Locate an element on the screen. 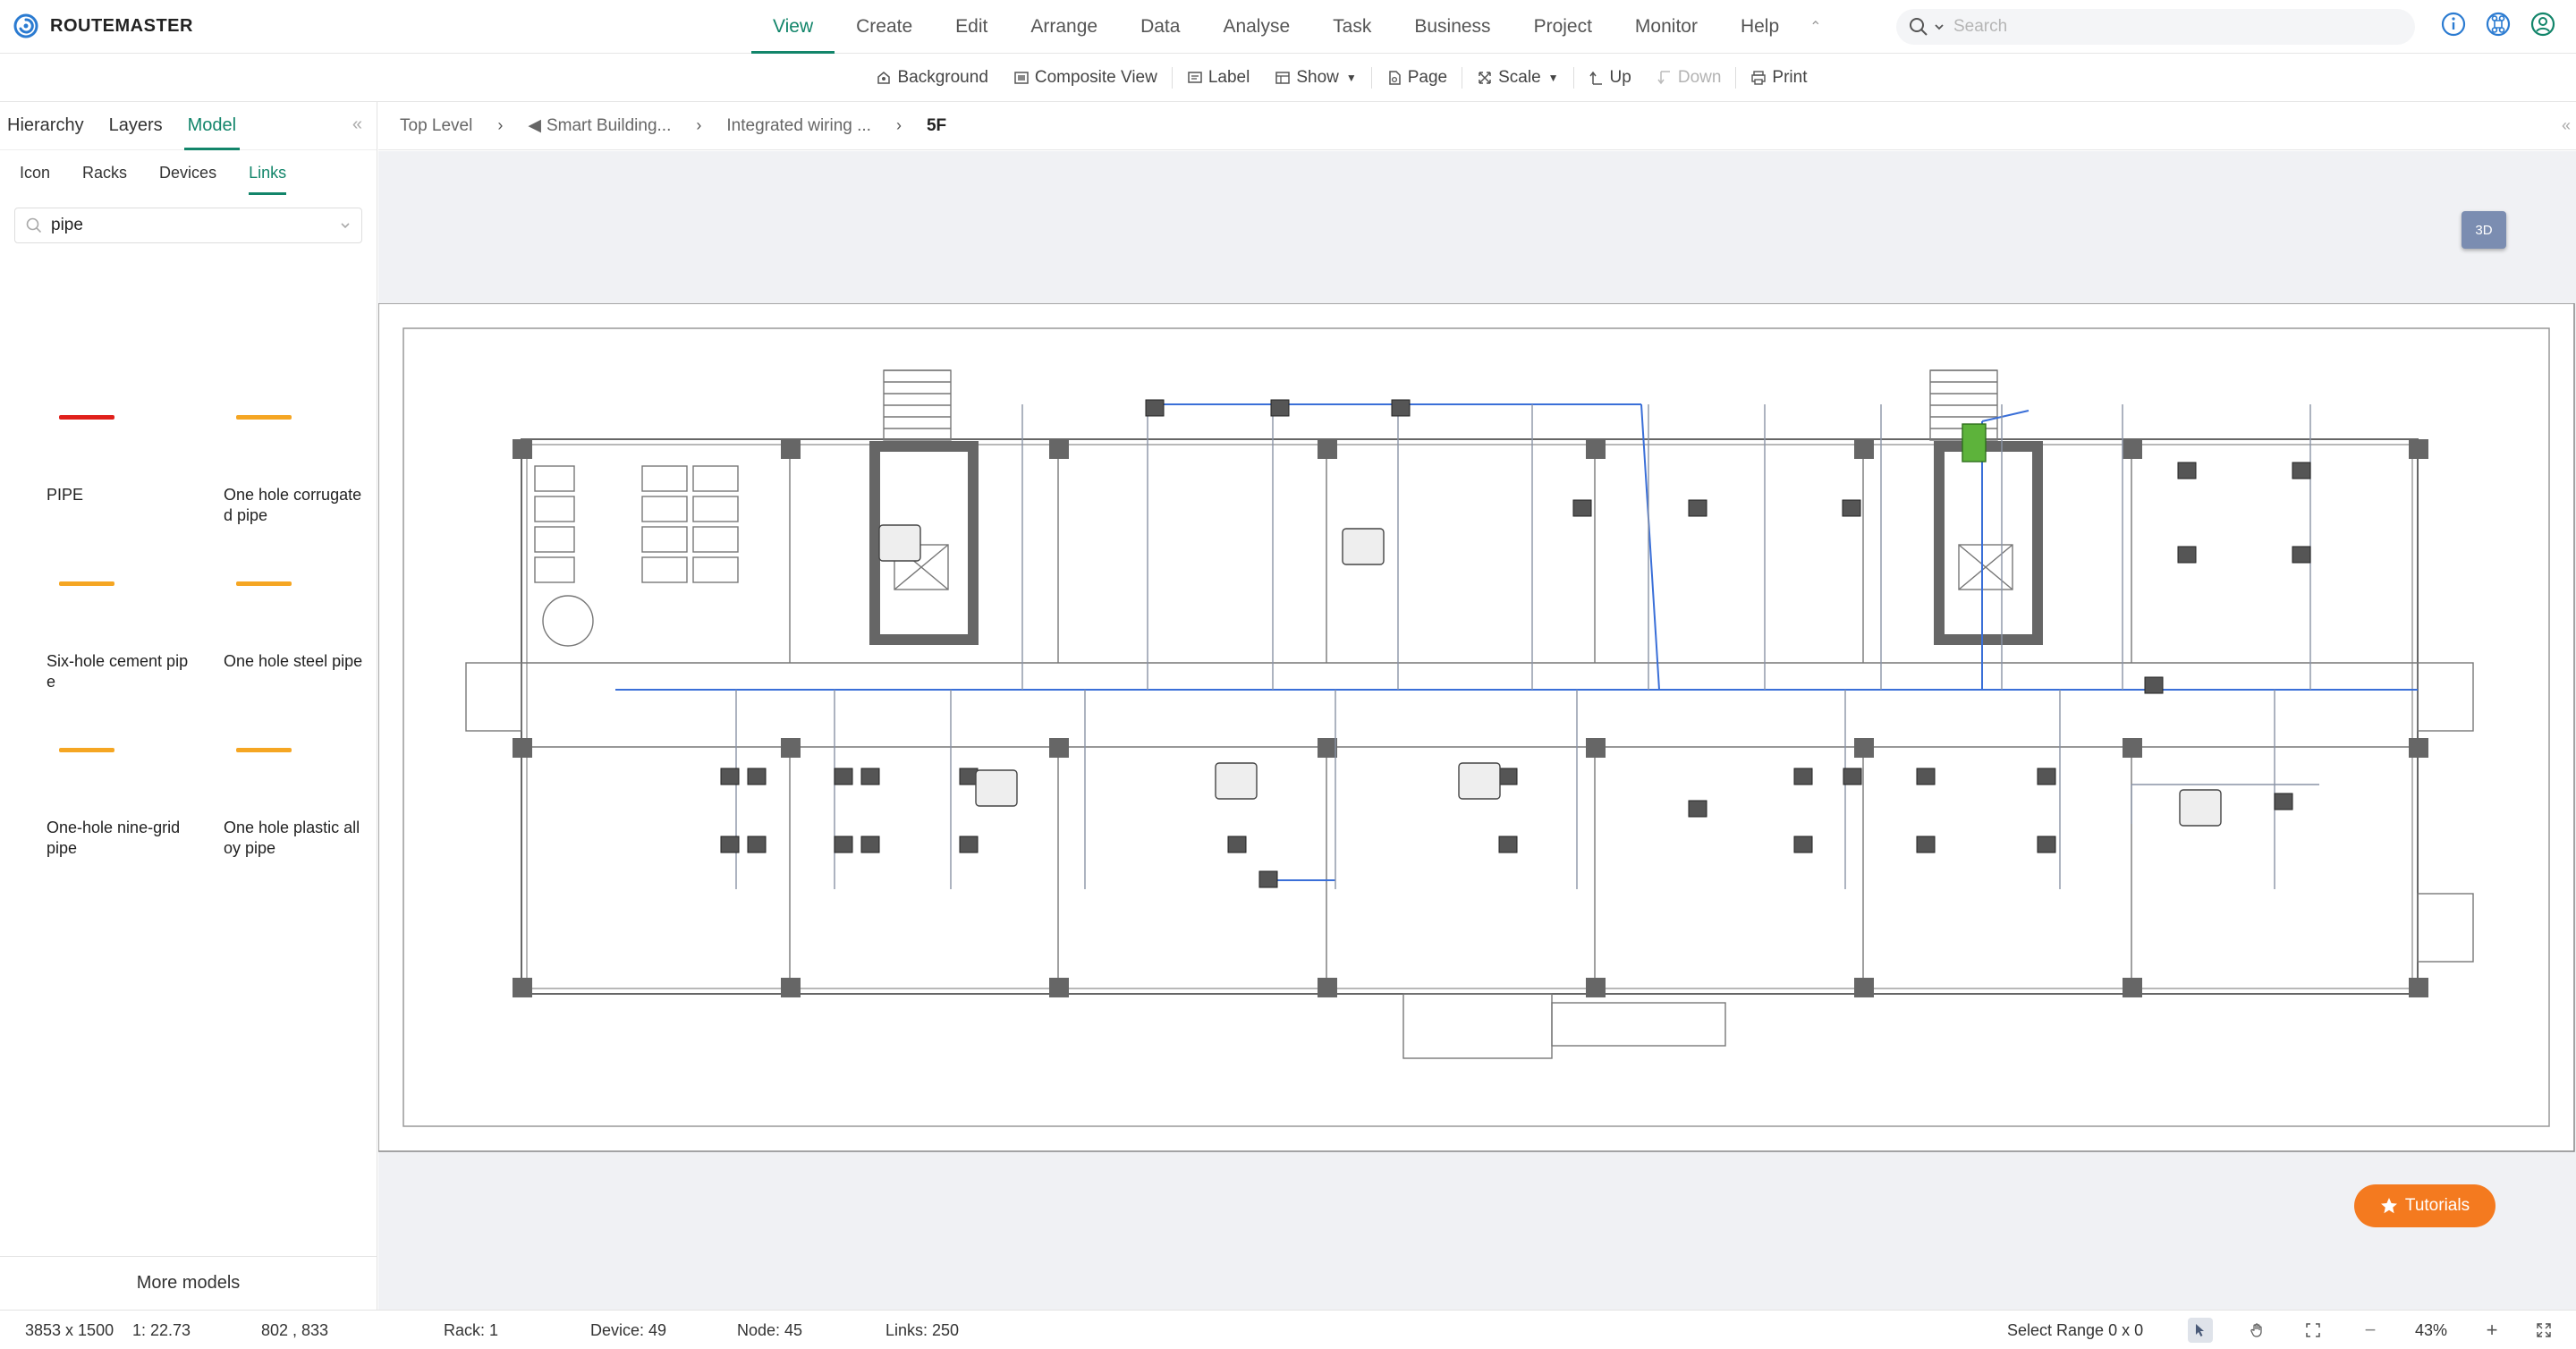 This screenshot has height=1349, width=2576. search-input is located at coordinates (2159, 27).